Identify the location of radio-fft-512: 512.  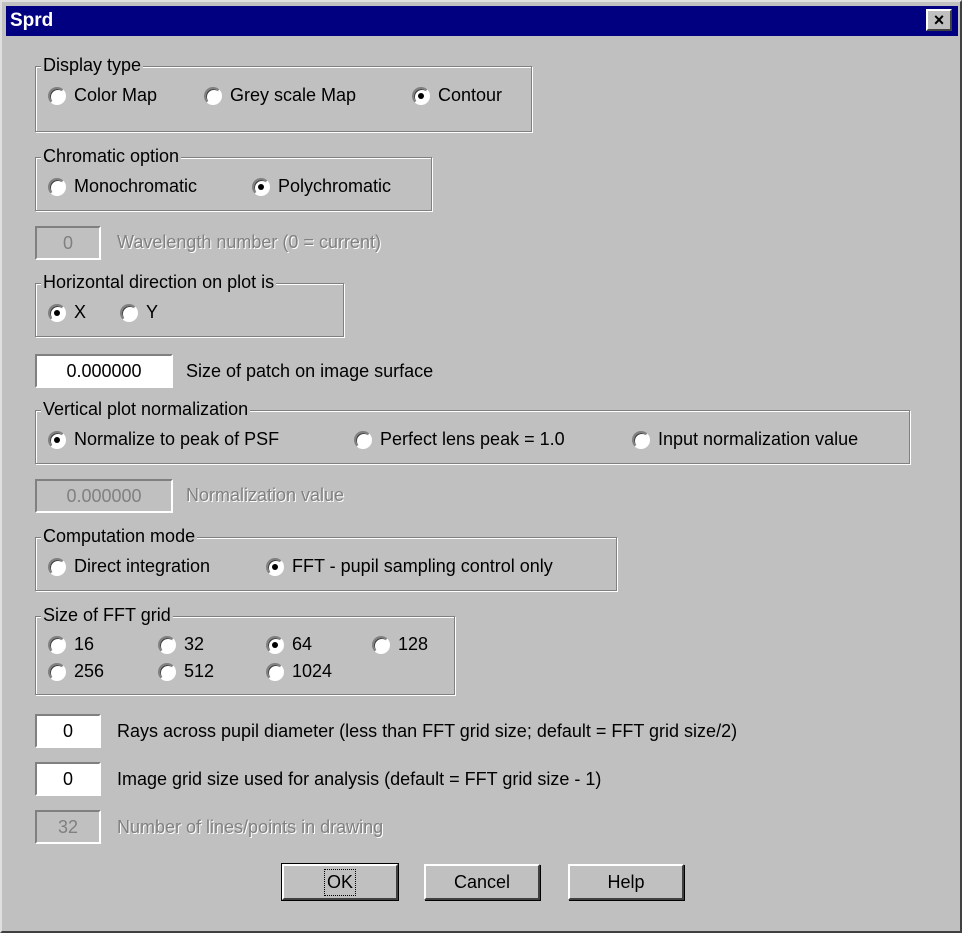
(186, 671).